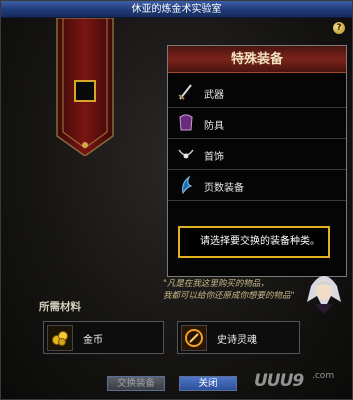 The image size is (353, 400). I want to click on category-armor: 防具, so click(257, 123).